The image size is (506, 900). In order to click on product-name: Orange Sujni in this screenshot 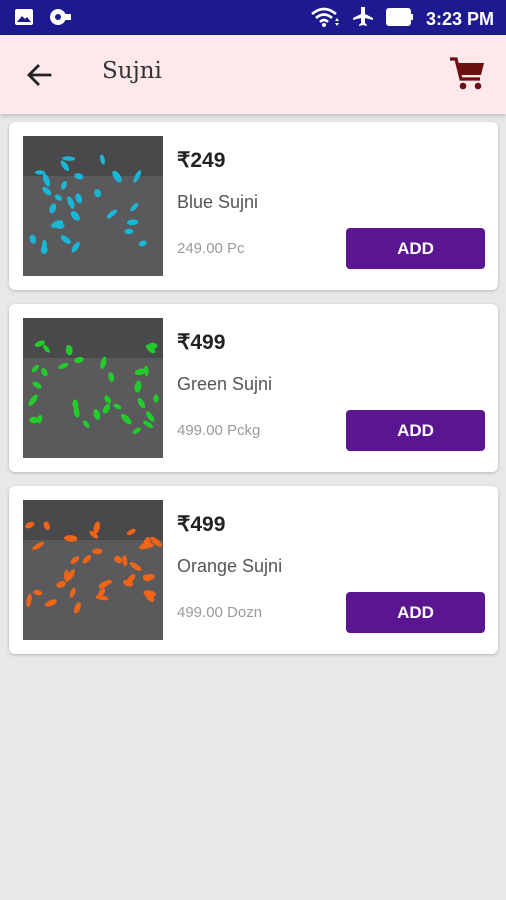, I will do `click(230, 566)`.